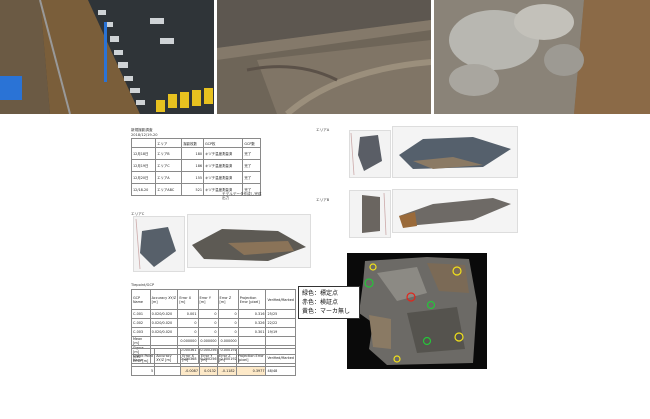 The image size is (650, 419). What do you see at coordinates (417, 311) in the screenshot?
I see `orthomosaic-map` at bounding box center [417, 311].